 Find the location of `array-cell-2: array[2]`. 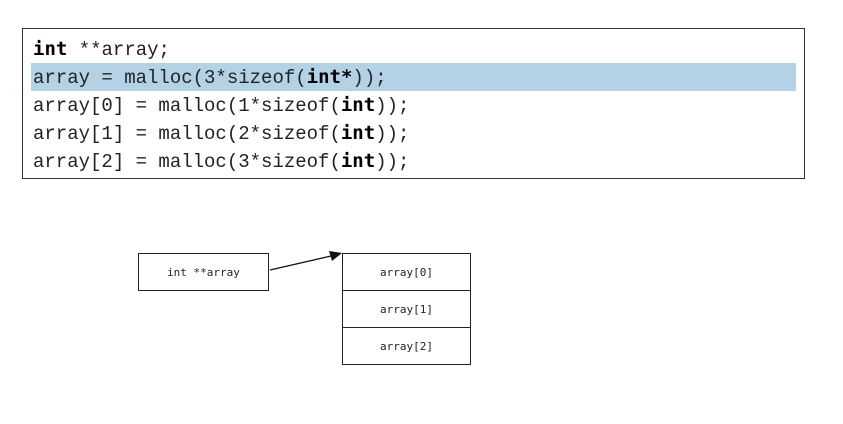

array-cell-2: array[2] is located at coordinates (406, 346).